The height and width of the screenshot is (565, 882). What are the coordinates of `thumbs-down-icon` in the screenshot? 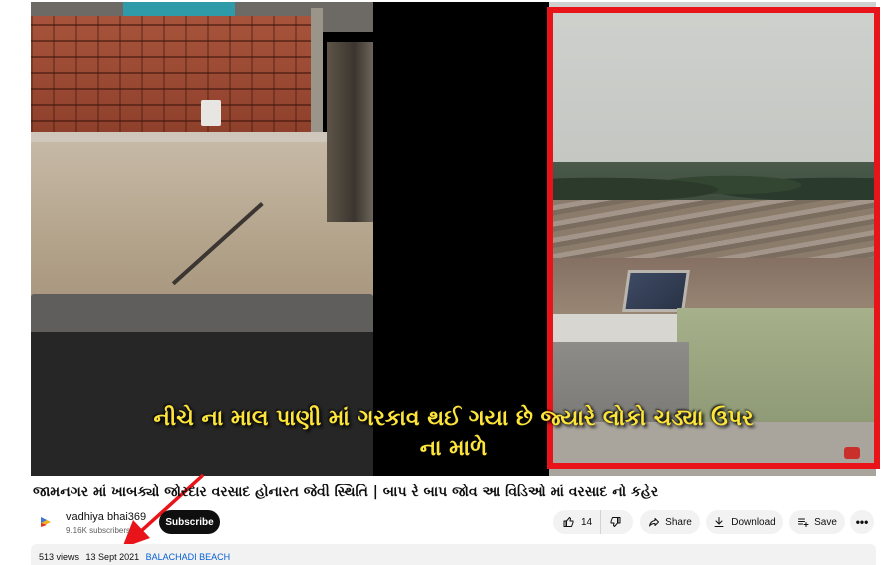 It's located at (615, 522).